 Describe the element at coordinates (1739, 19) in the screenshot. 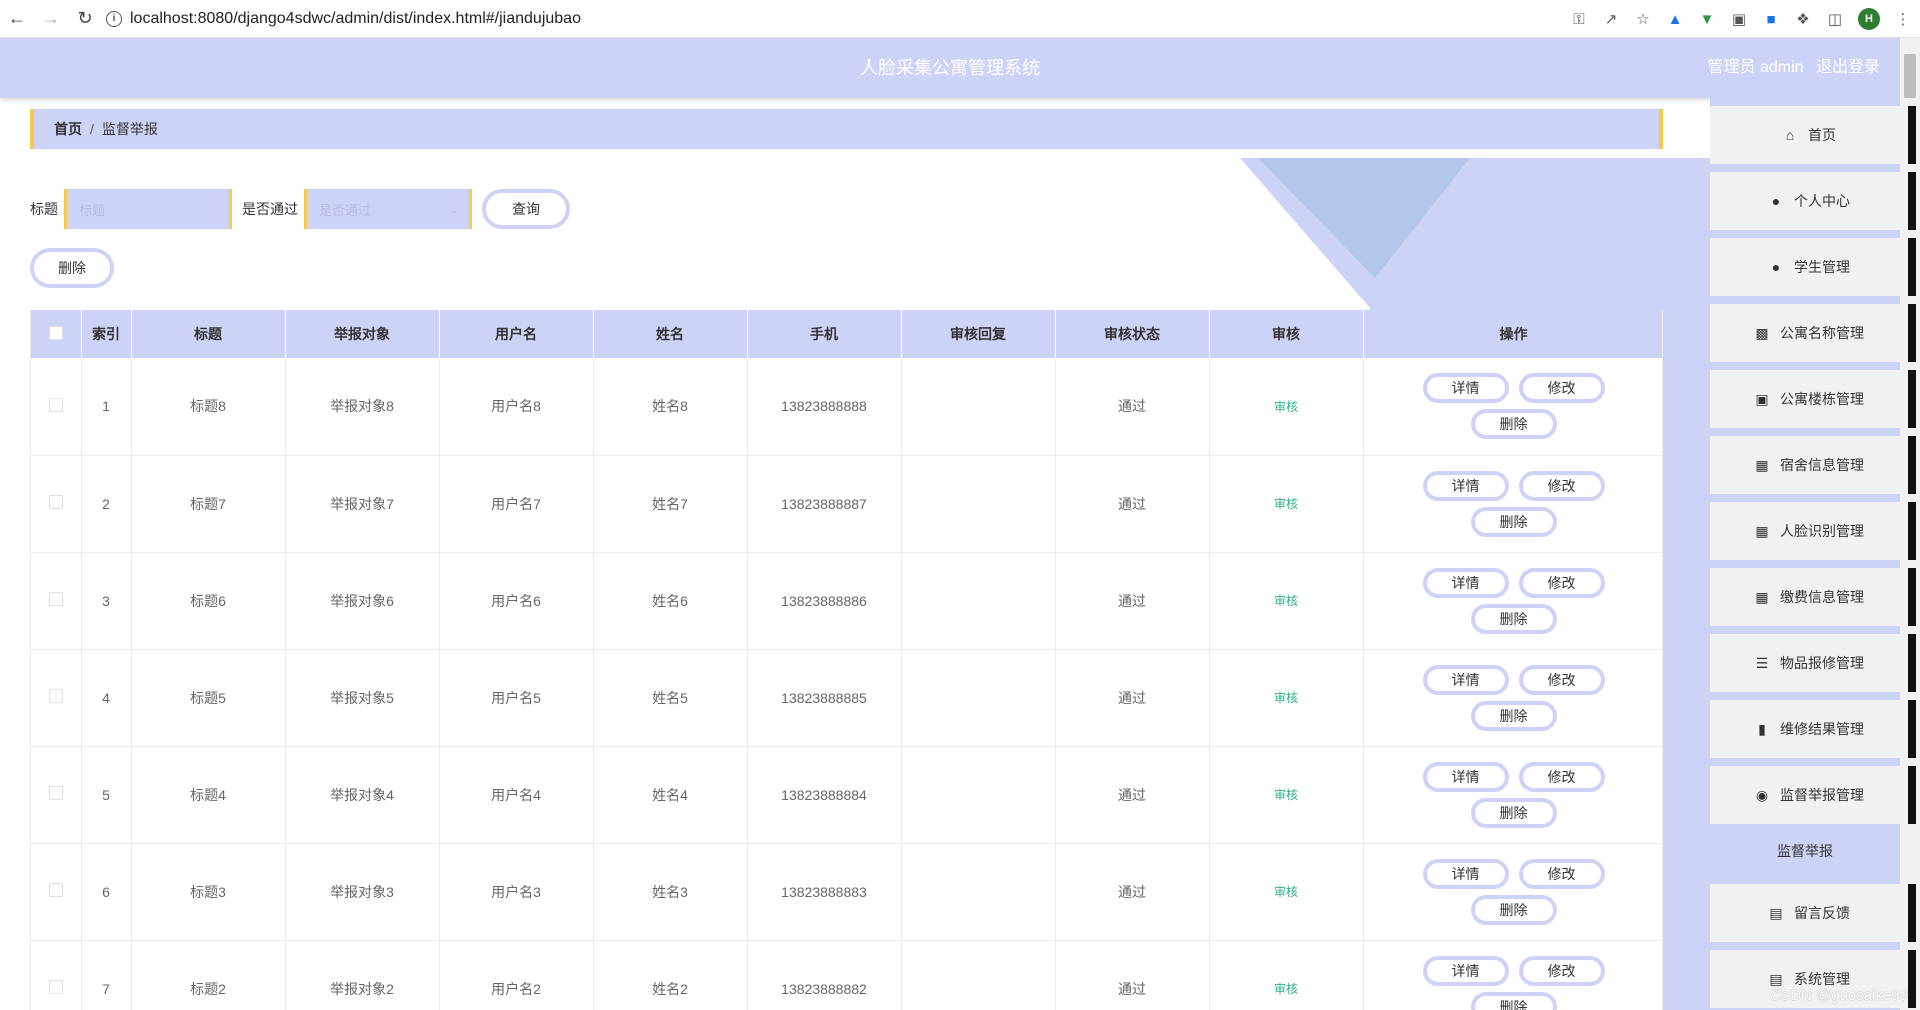

I see `extension-dark-icon: ▣` at that location.